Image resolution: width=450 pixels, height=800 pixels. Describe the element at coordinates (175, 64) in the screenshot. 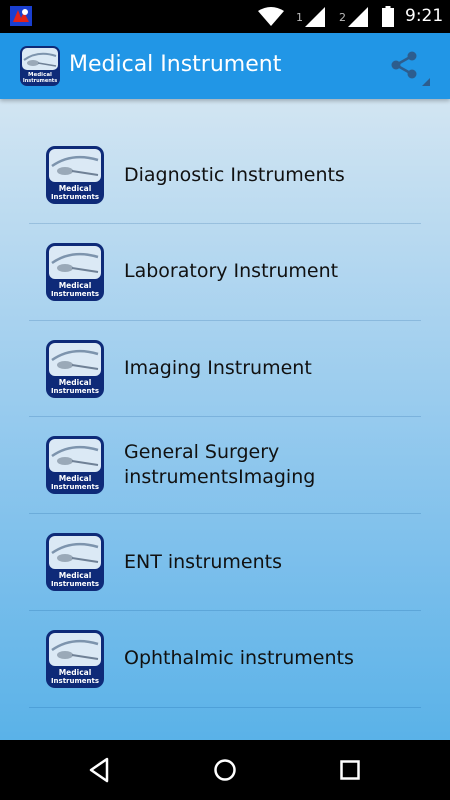

I see `app-title: Medical Instrument` at that location.